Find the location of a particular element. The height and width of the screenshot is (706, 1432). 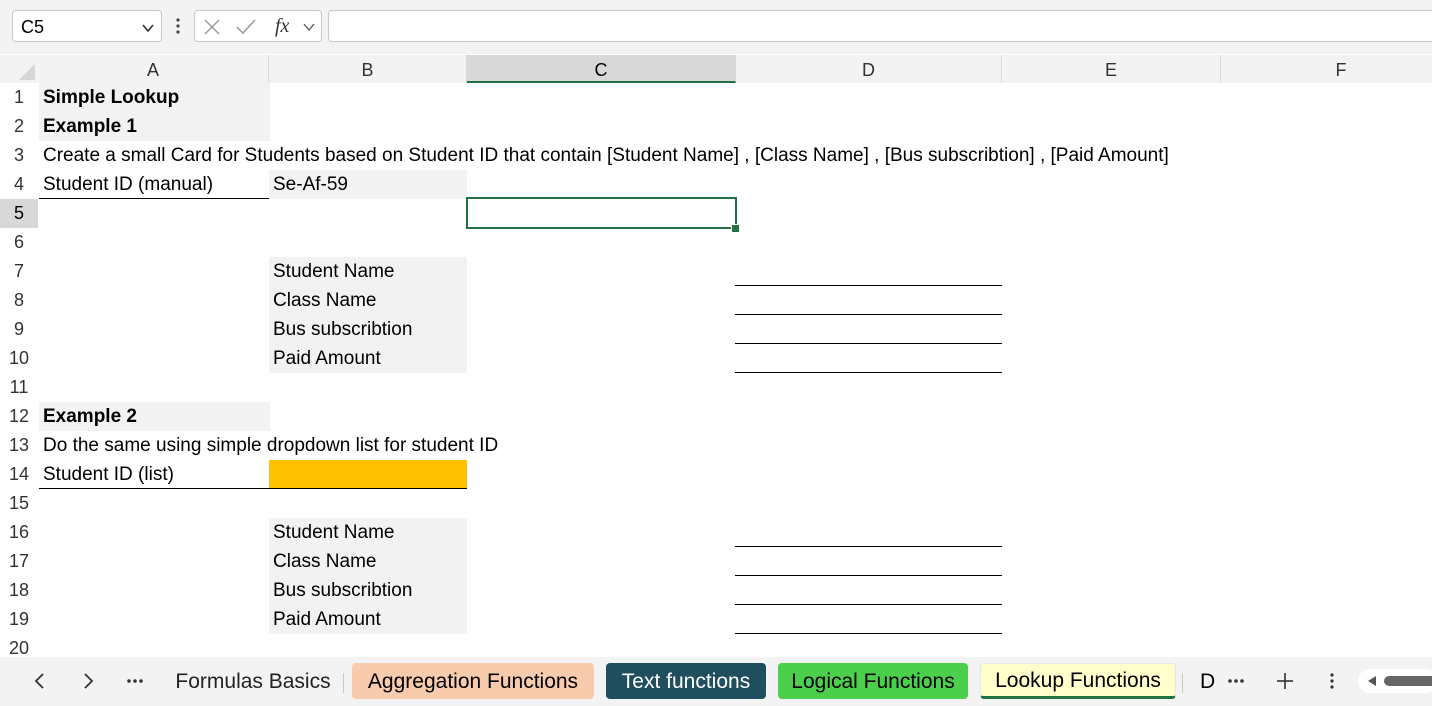

more-sheets-icon is located at coordinates (1236, 681).